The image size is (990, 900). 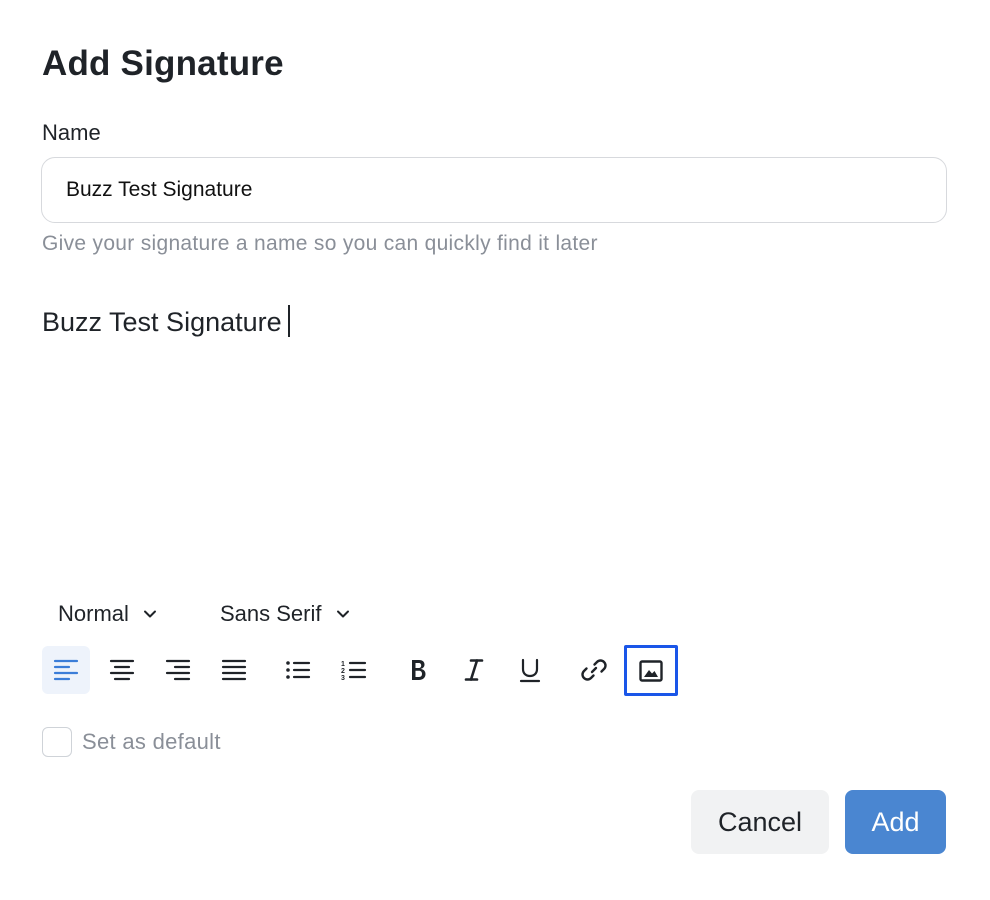 I want to click on numbered-list-icon: 1 2 3, so click(x=354, y=671).